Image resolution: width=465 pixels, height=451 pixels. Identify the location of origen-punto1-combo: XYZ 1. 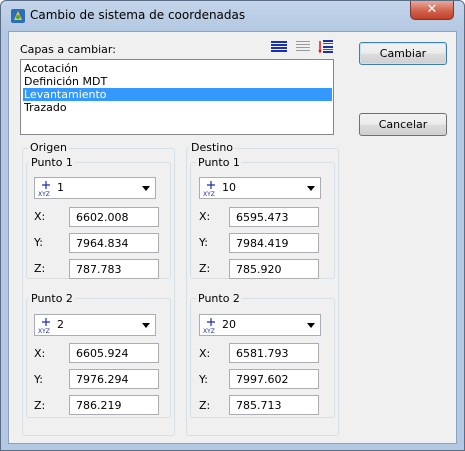
(95, 188).